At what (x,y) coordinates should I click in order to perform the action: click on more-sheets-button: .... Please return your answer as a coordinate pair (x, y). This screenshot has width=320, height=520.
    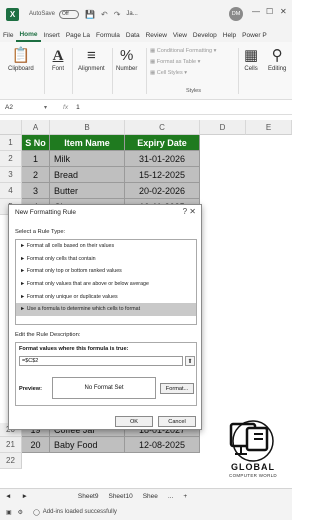
    Looking at the image, I should click on (170, 497).